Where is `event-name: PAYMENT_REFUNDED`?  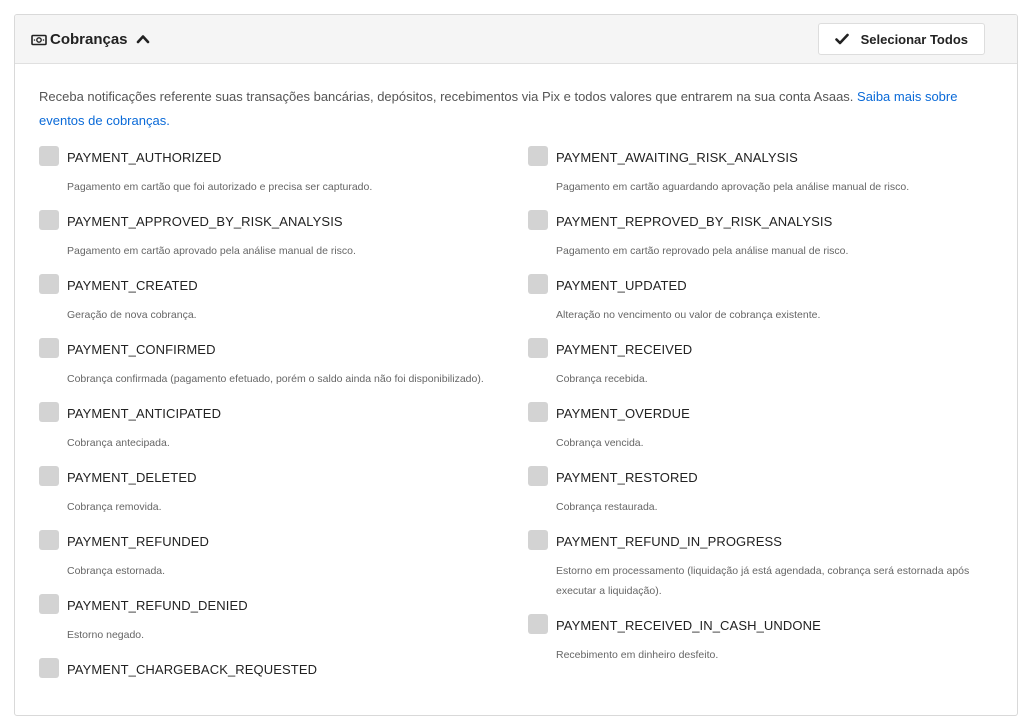
event-name: PAYMENT_REFUNDED is located at coordinates (138, 541).